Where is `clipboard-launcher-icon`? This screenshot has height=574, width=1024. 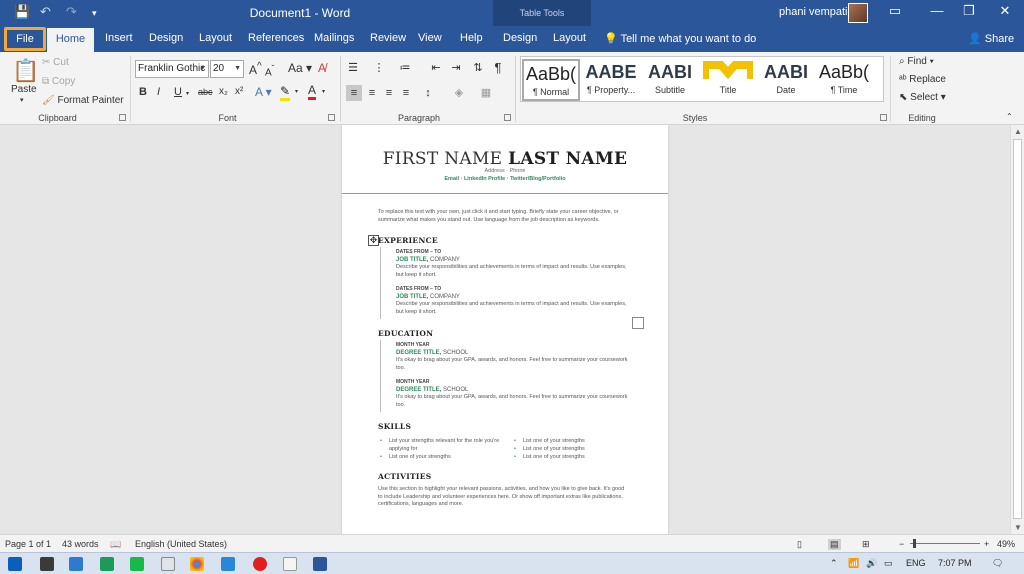 clipboard-launcher-icon is located at coordinates (122, 117).